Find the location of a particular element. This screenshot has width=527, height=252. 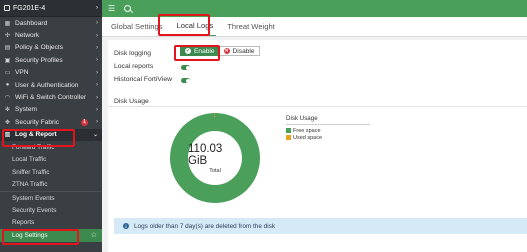

tab-global-settings: Global Settings is located at coordinates (137, 29).